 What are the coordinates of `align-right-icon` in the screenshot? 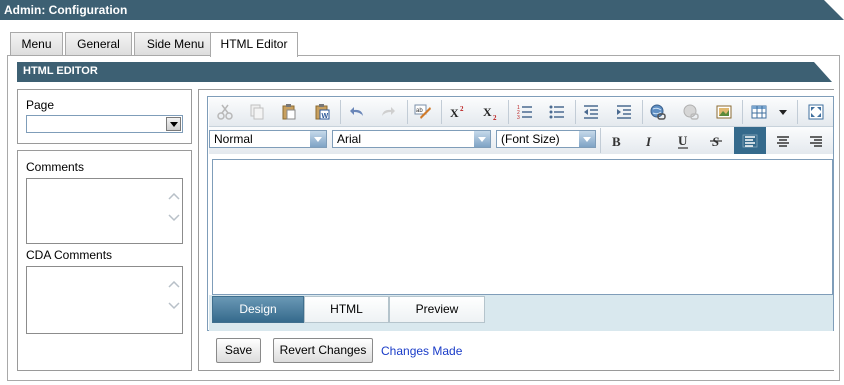 It's located at (816, 141).